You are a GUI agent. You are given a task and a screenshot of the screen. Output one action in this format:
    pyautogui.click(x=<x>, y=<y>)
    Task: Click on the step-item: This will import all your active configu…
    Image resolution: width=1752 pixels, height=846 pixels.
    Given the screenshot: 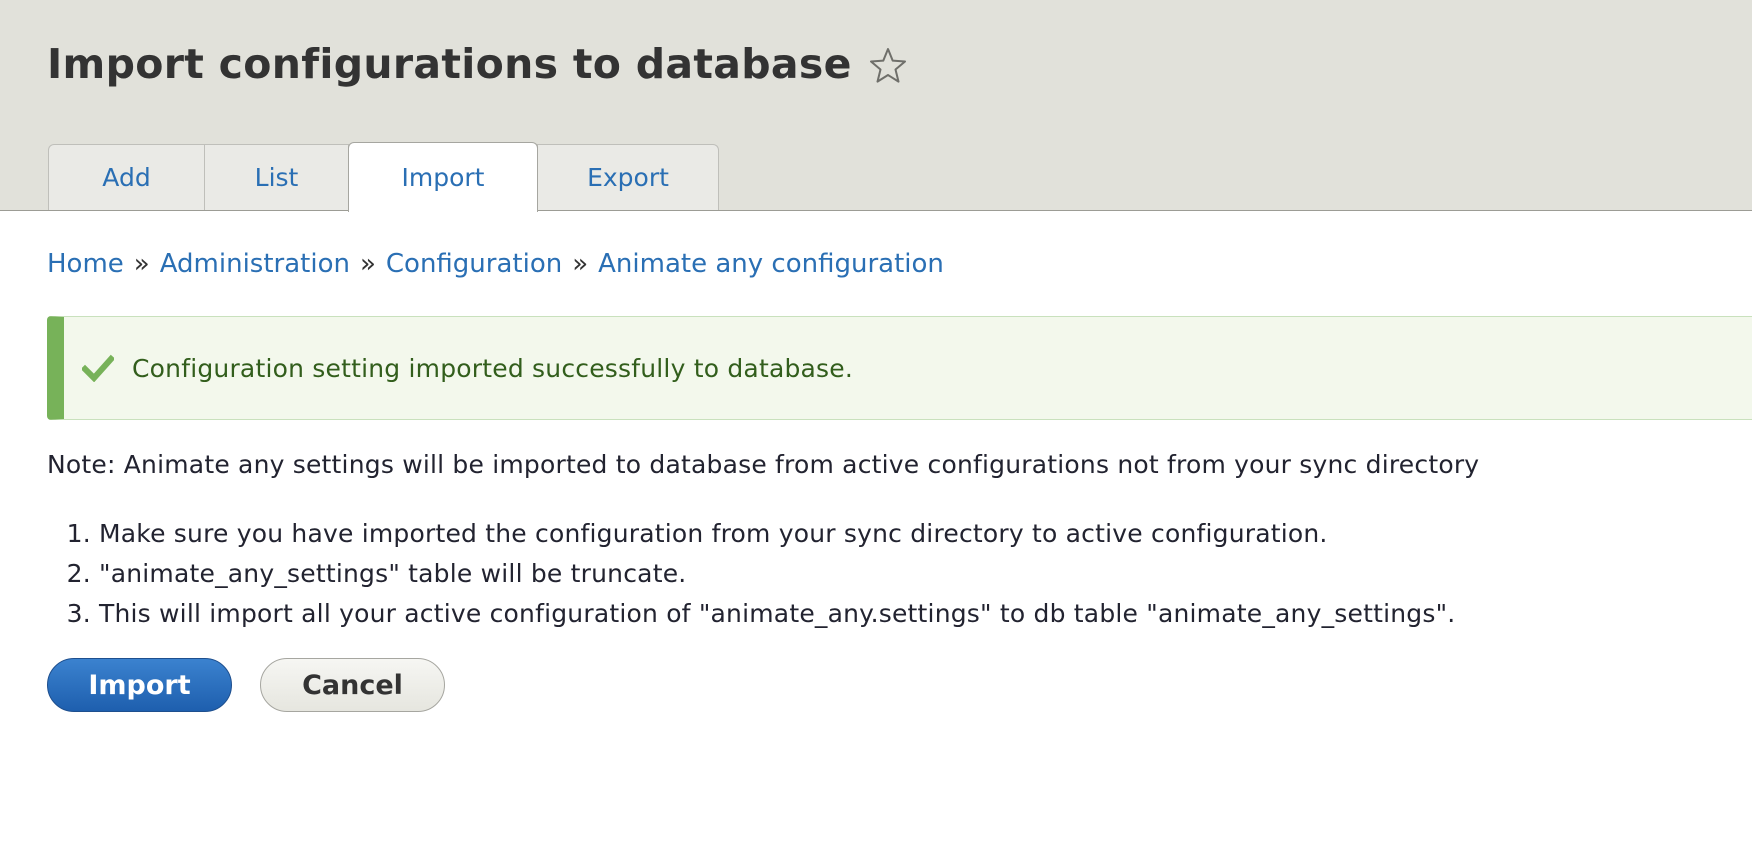 What is the action you would take?
    pyautogui.click(x=777, y=614)
    